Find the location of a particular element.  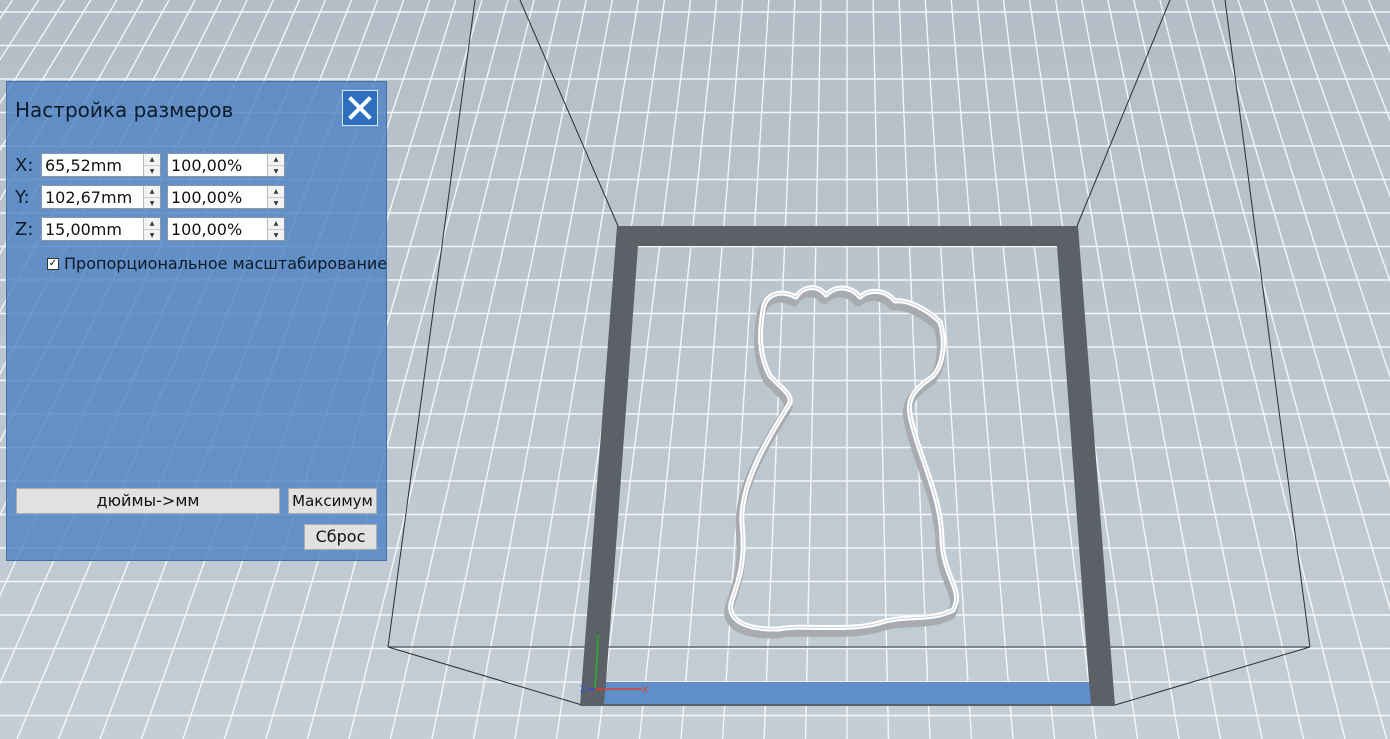

x-percent-field: 100,00% ▲ ▼ is located at coordinates (226, 165).